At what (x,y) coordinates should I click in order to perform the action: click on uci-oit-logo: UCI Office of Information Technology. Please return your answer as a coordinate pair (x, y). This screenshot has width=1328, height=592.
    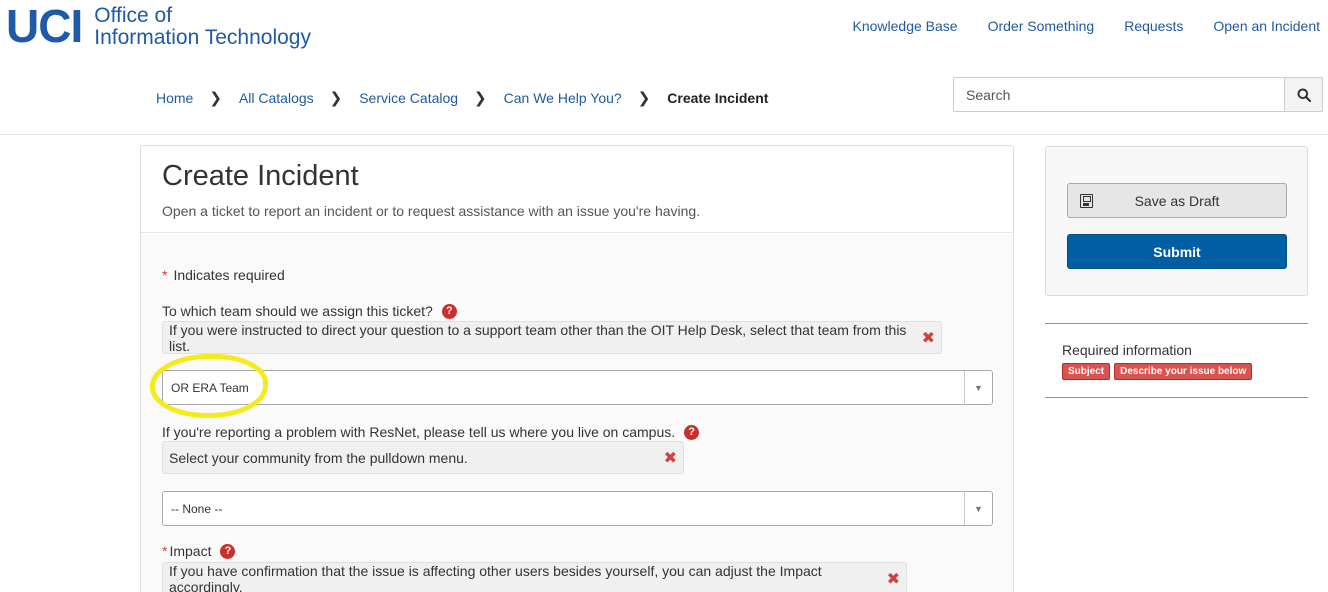
    Looking at the image, I should click on (158, 26).